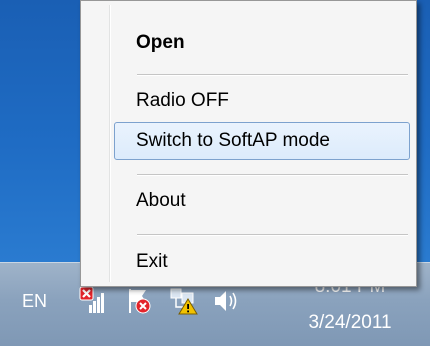 This screenshot has width=430, height=346. What do you see at coordinates (34, 301) in the screenshot?
I see `language-indicator: EN` at bounding box center [34, 301].